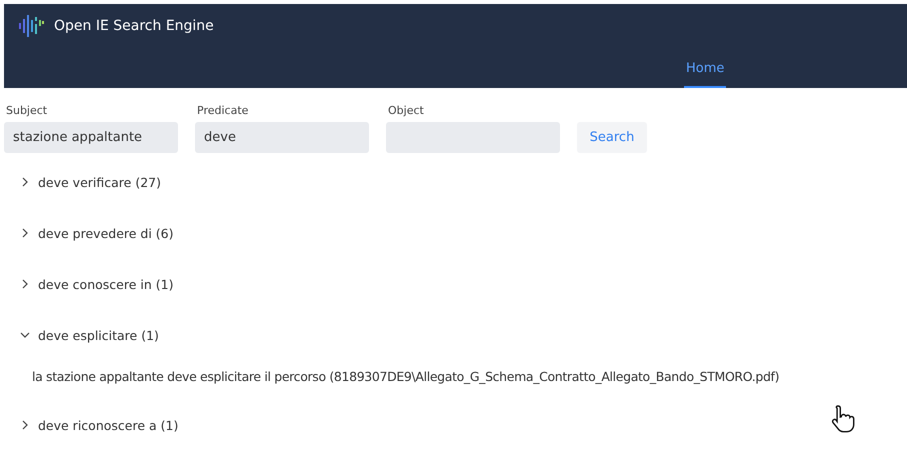 This screenshot has width=907, height=468. Describe the element at coordinates (25, 335) in the screenshot. I see `chevron-down-icon` at that location.